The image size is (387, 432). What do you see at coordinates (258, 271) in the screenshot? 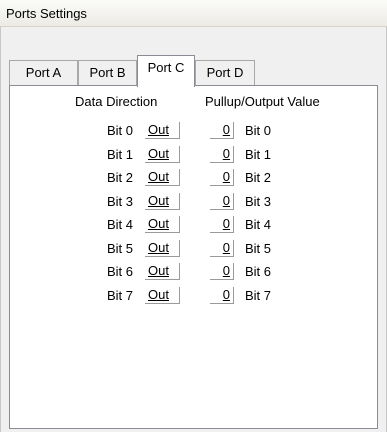
I see `bit-6-value-label: Bit 6` at bounding box center [258, 271].